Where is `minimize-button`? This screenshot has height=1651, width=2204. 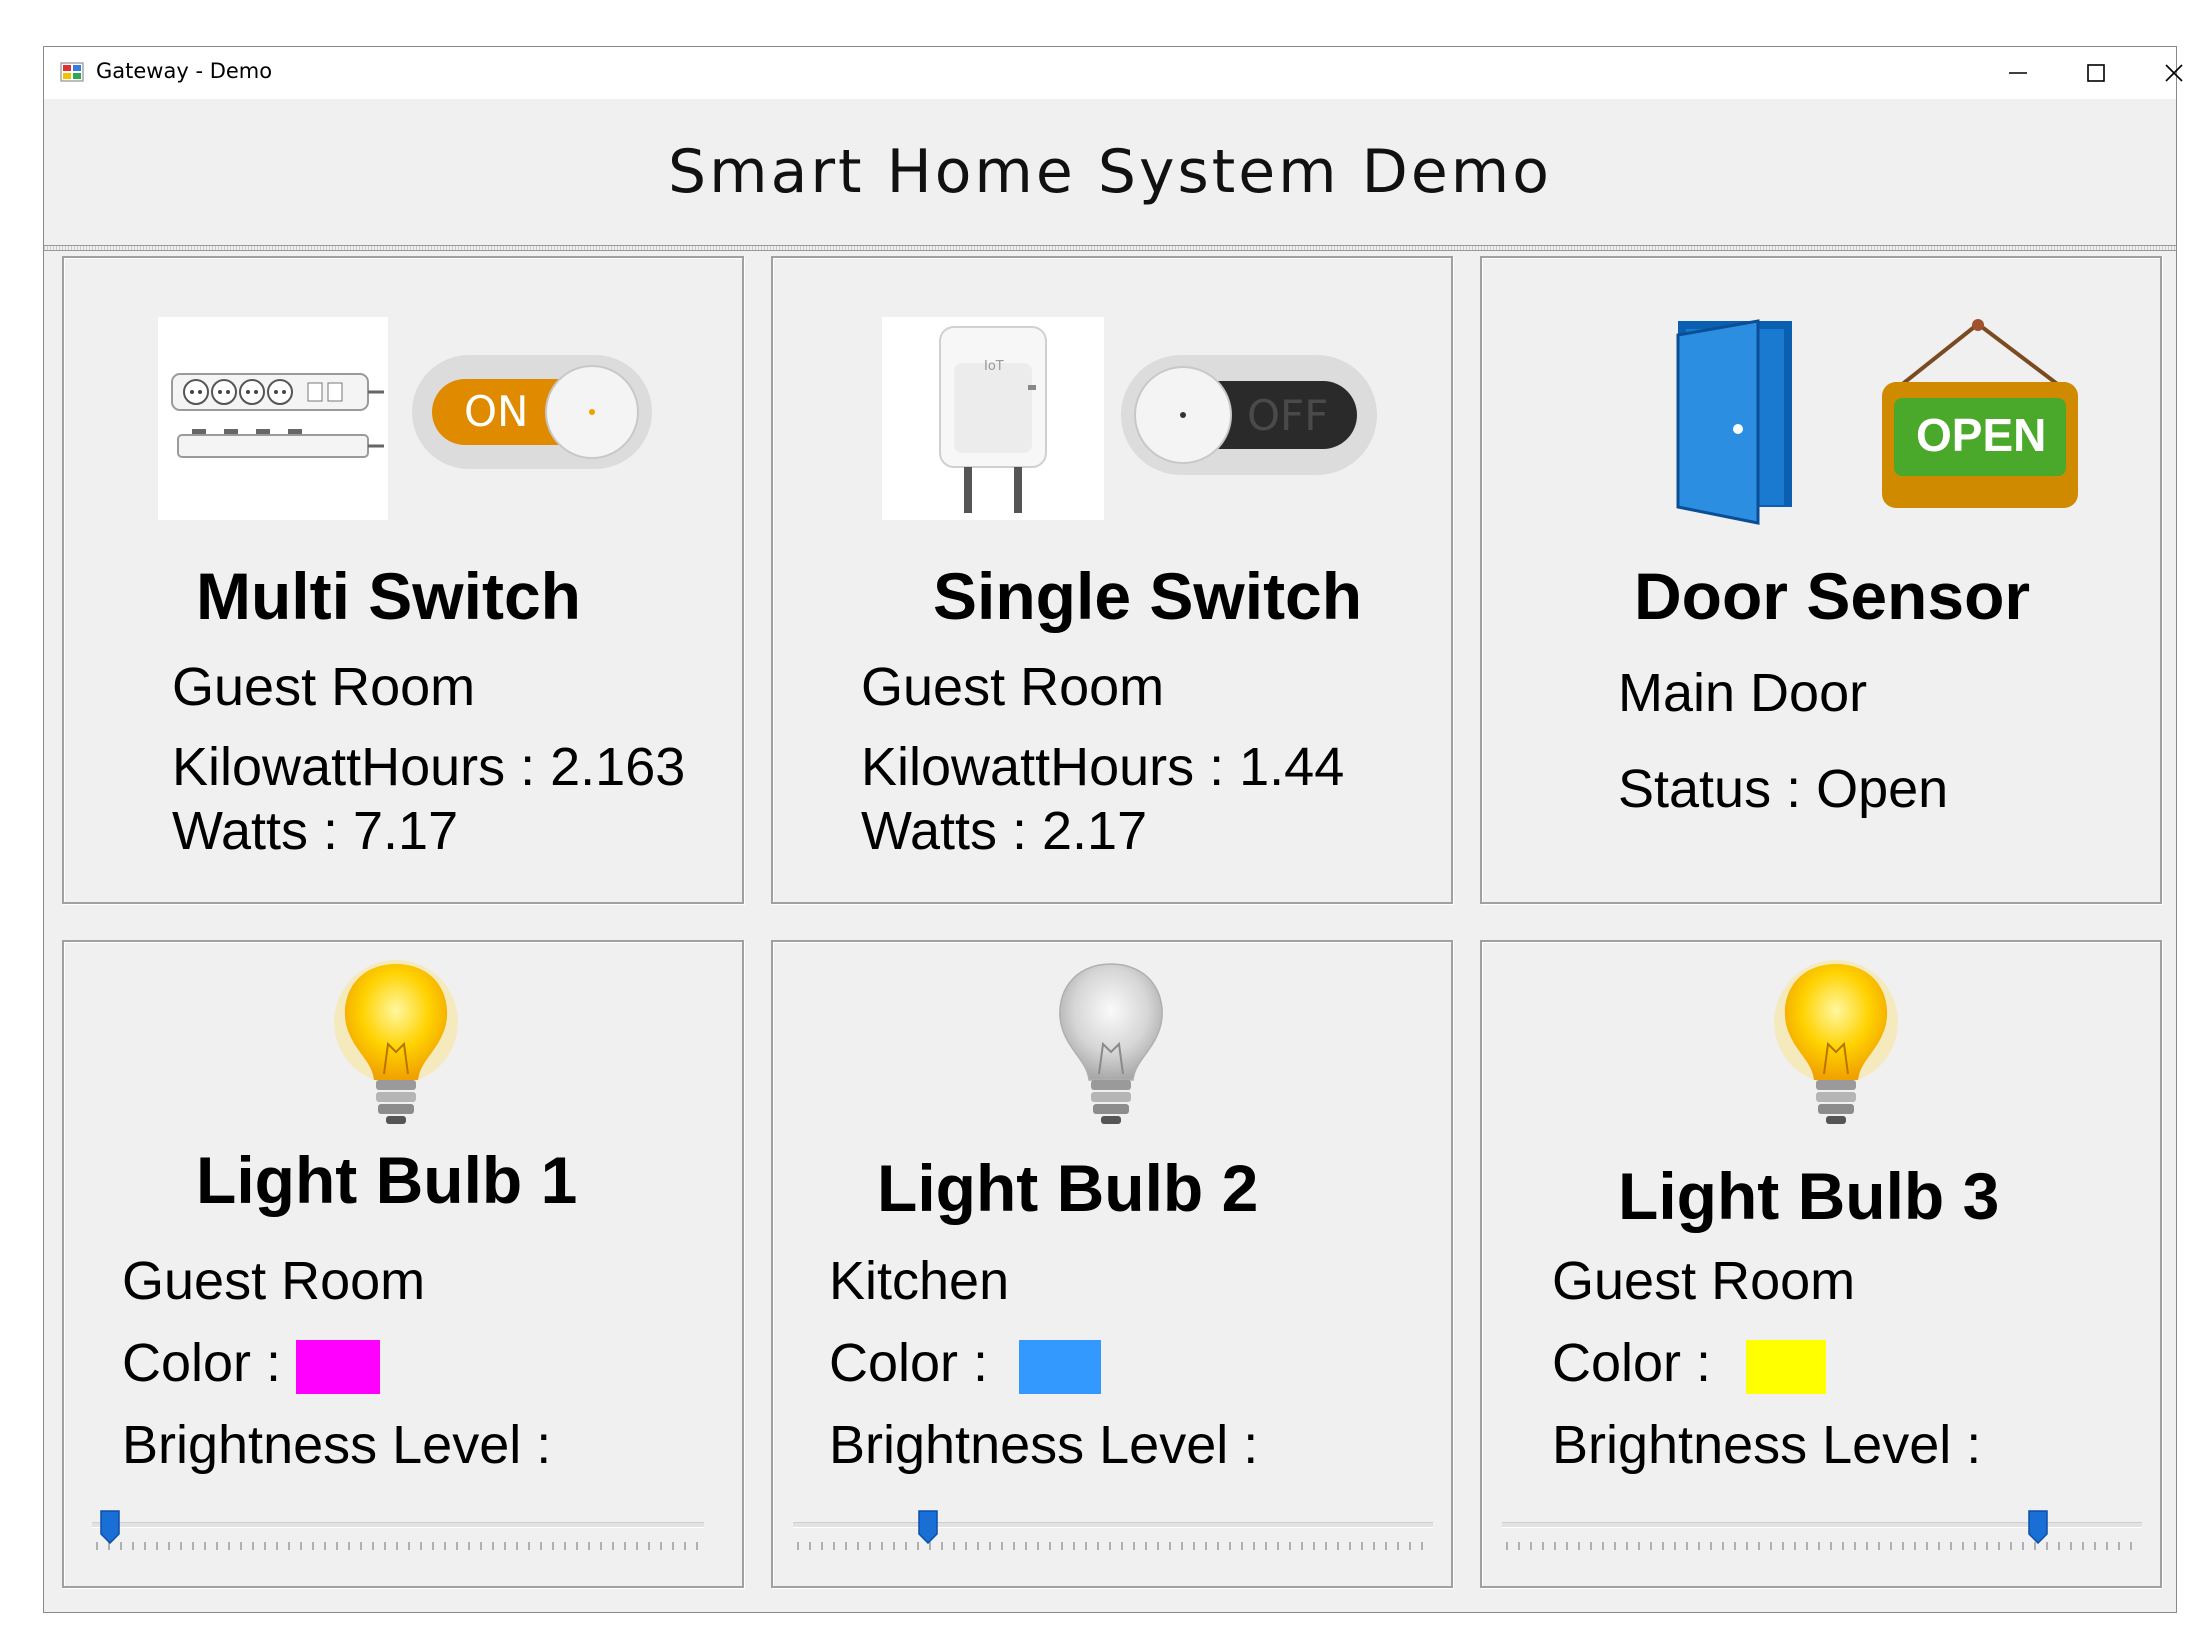
minimize-button is located at coordinates (2018, 73).